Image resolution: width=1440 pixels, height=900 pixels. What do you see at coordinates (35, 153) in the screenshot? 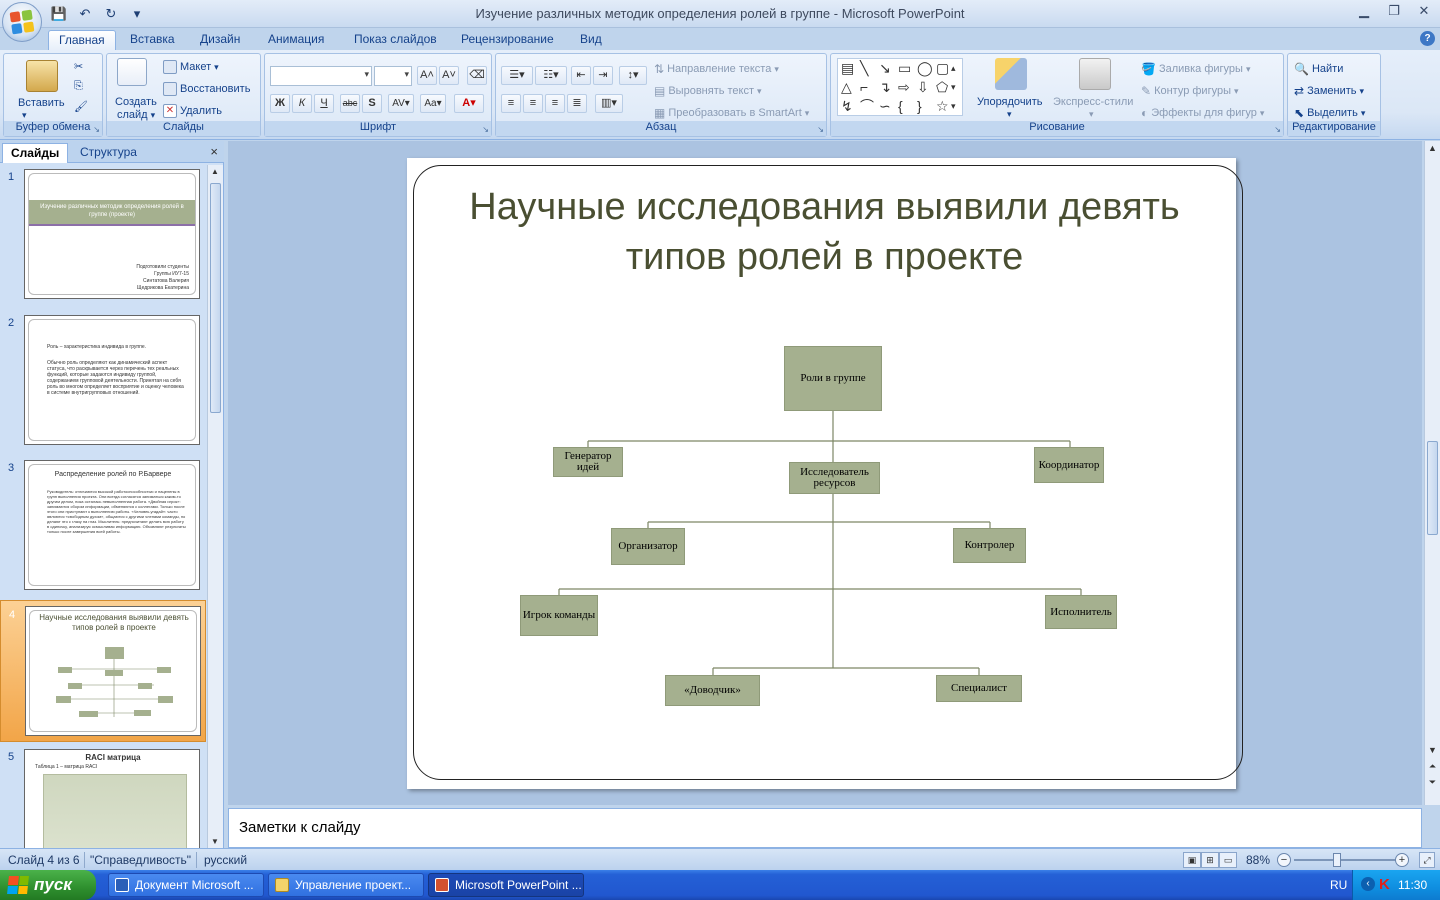
I see `tab-slides-pane: Слайды` at bounding box center [35, 153].